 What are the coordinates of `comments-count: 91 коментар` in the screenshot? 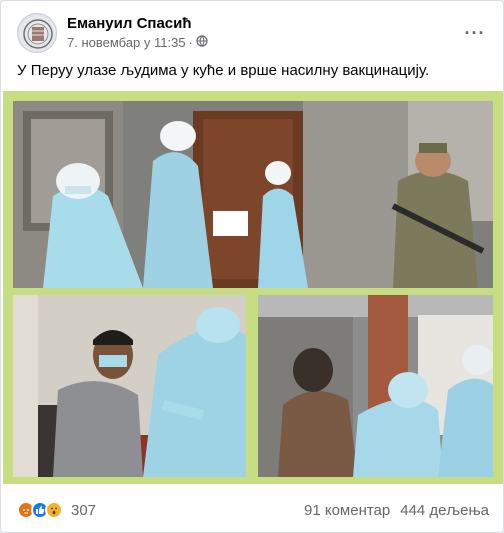 It's located at (347, 510).